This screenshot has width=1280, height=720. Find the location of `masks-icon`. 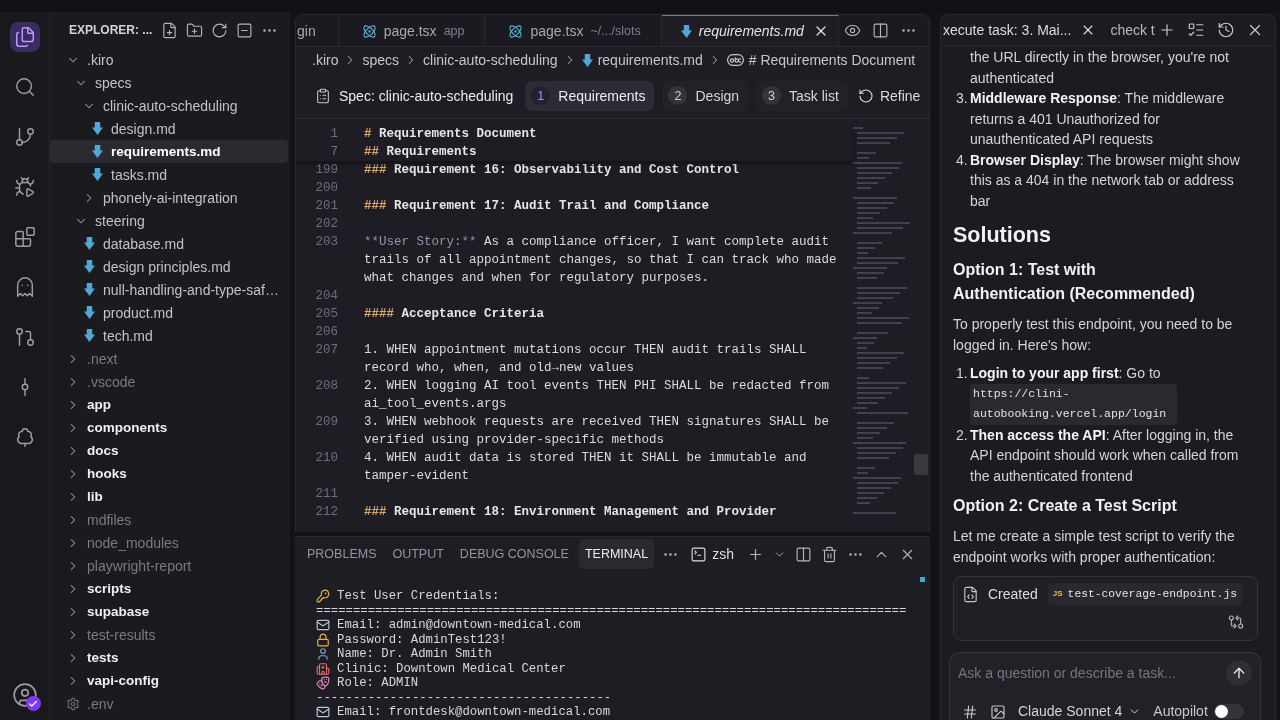

masks-icon is located at coordinates (323, 683).